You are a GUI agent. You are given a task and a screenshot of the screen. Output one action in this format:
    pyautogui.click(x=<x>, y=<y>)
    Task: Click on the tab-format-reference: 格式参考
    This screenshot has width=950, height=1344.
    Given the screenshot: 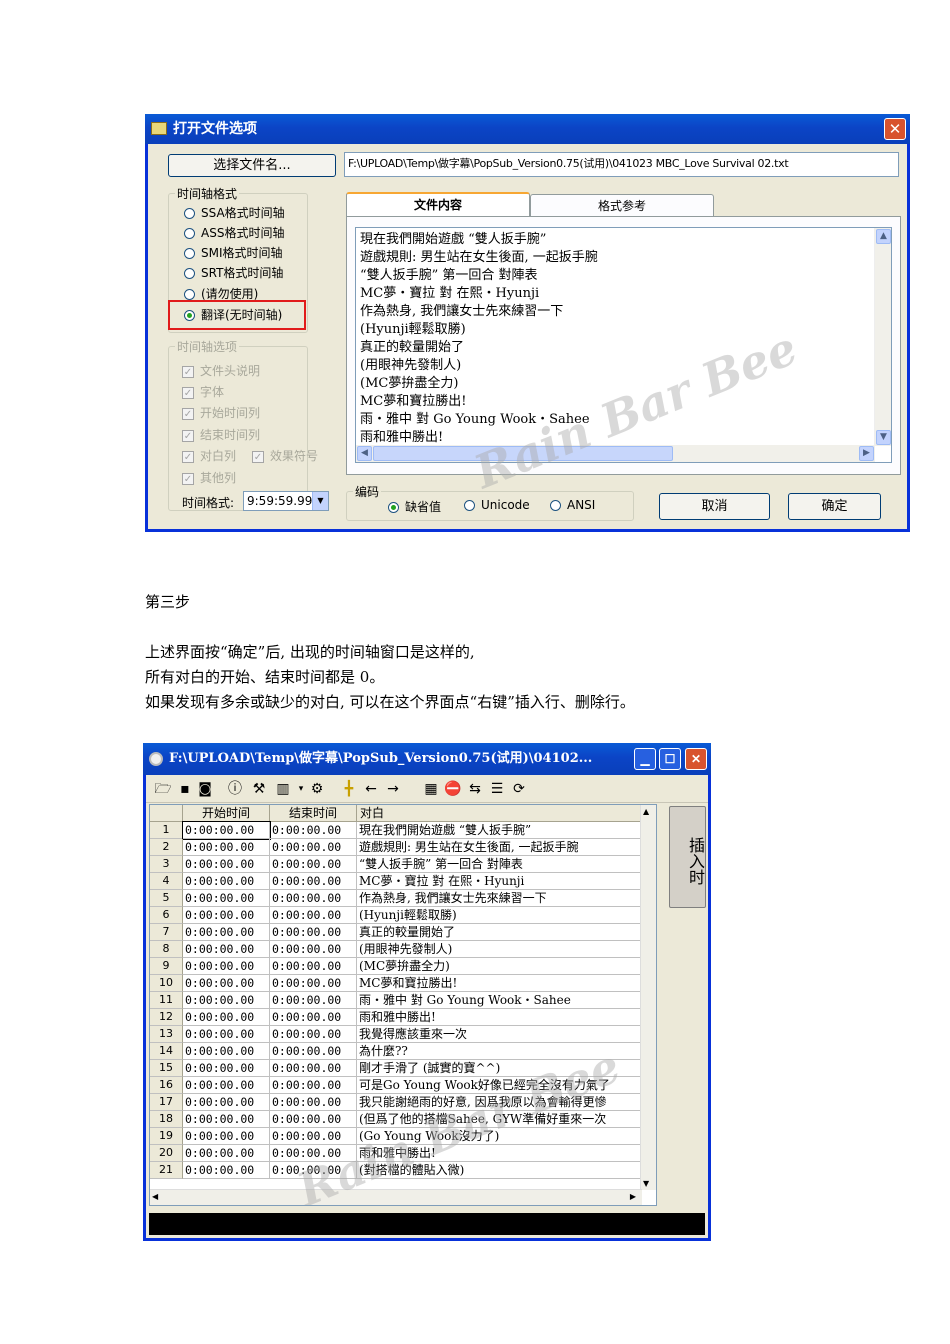 What is the action you would take?
    pyautogui.click(x=622, y=206)
    